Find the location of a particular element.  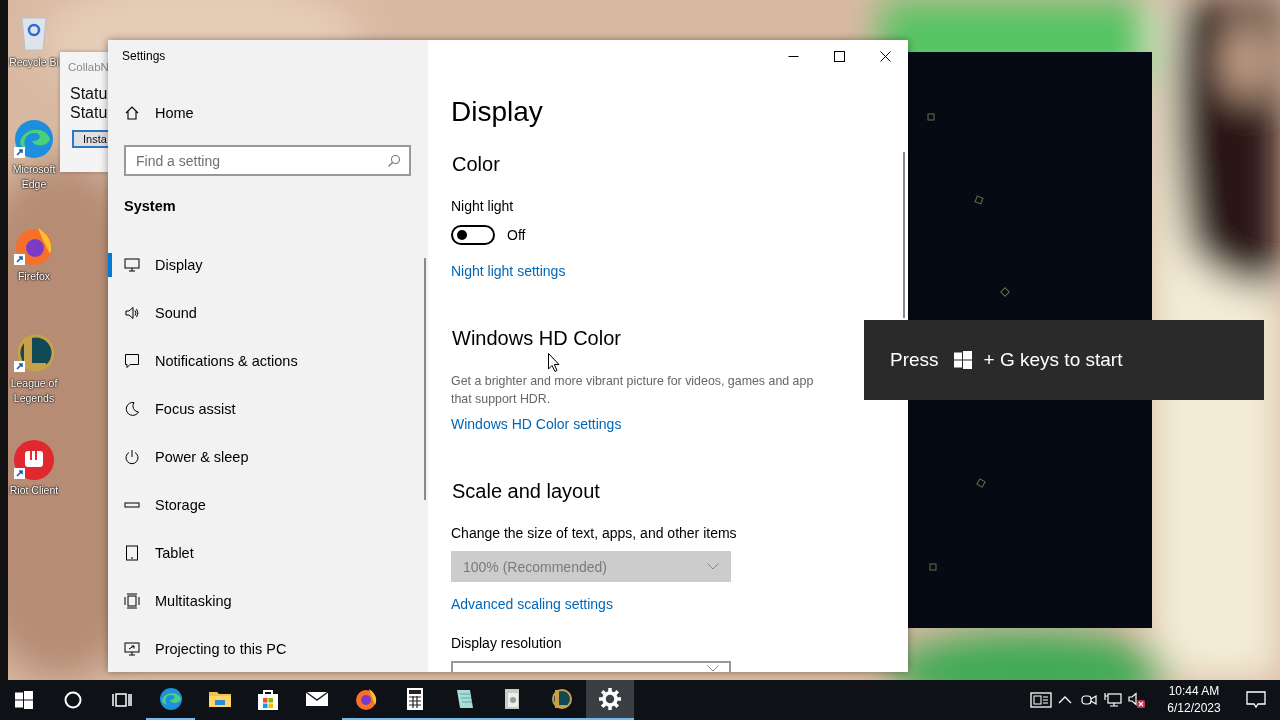

window-title: CollabN is located at coordinates (87, 67).